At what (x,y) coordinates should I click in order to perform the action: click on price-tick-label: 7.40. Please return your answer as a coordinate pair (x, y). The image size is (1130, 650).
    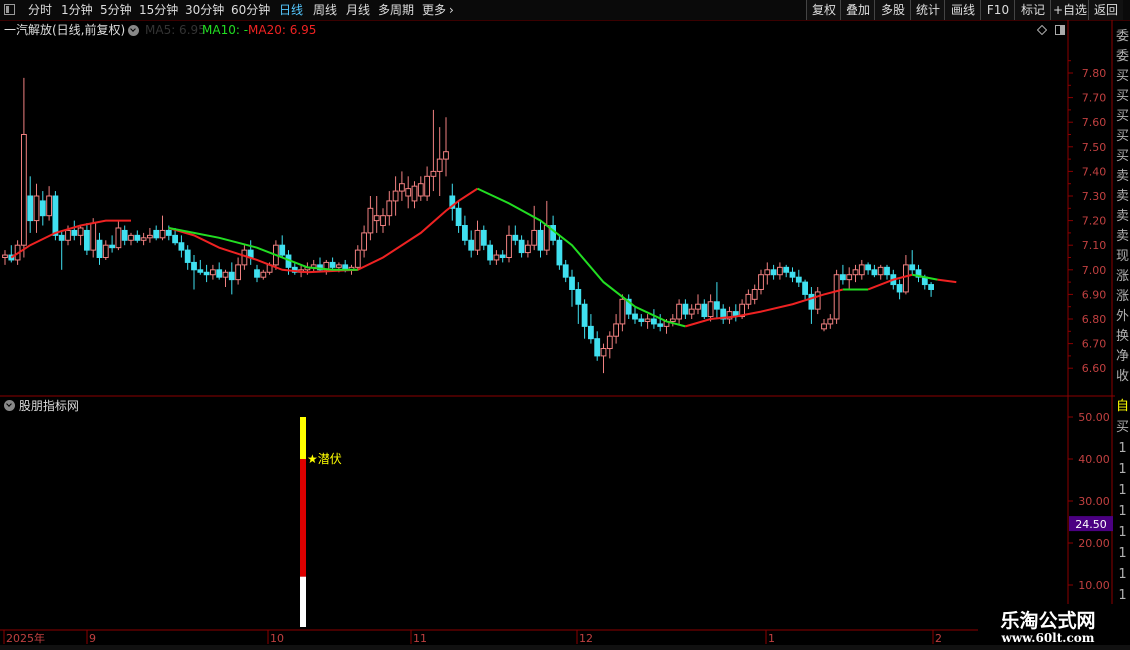
    Looking at the image, I should click on (1094, 171).